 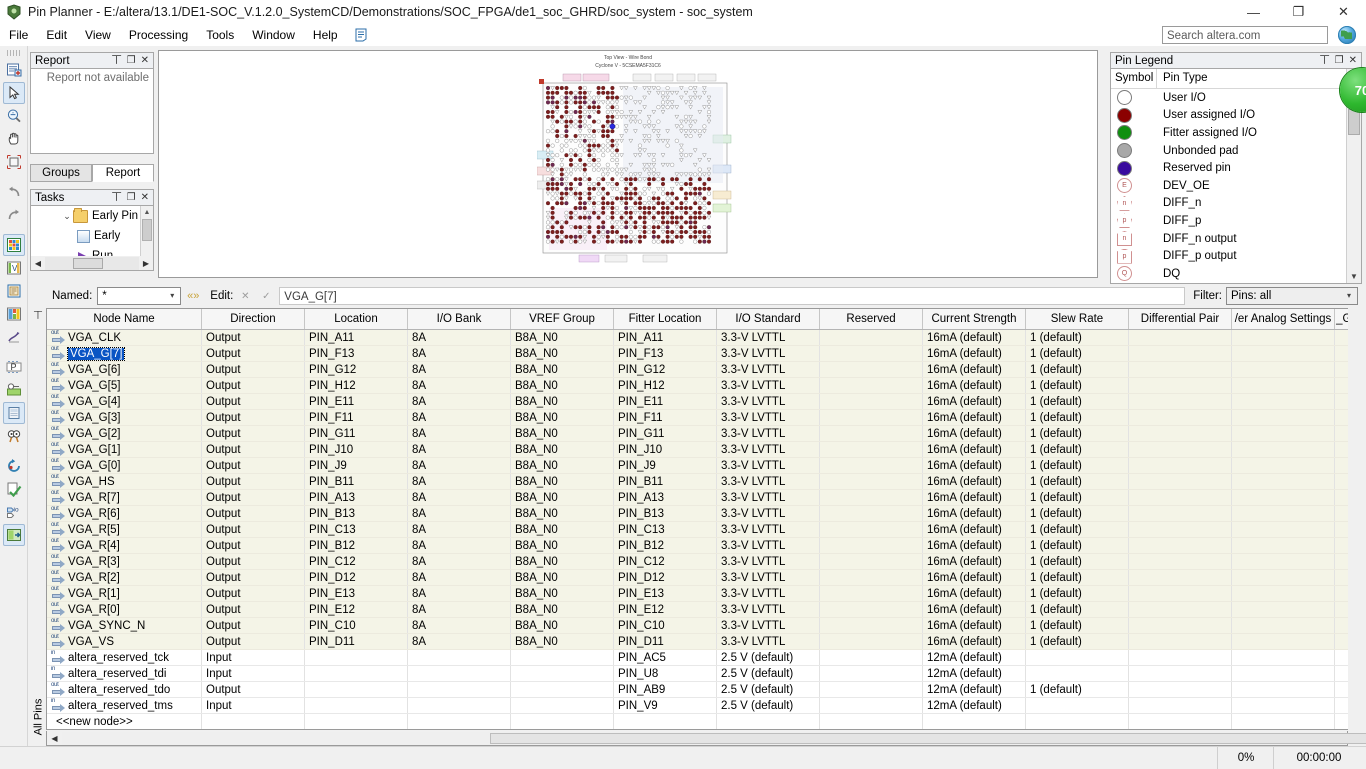 I want to click on cell-node-name: outVGA_R[2], so click(x=124, y=578).